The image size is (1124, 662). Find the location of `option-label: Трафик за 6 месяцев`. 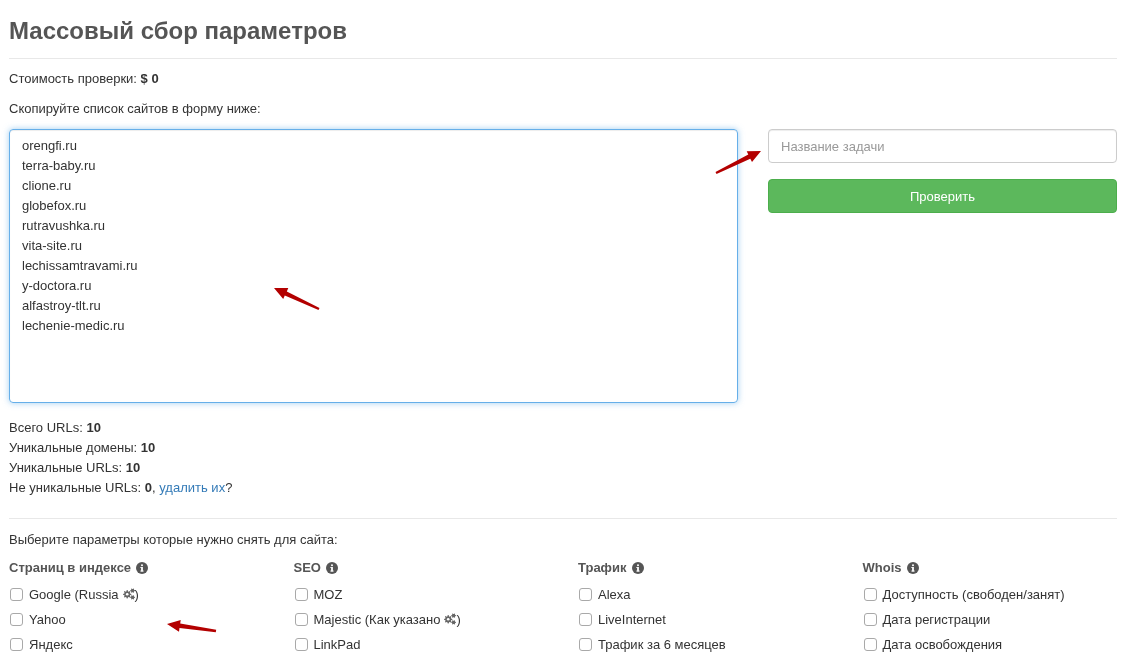

option-label: Трафик за 6 месяцев is located at coordinates (662, 644).